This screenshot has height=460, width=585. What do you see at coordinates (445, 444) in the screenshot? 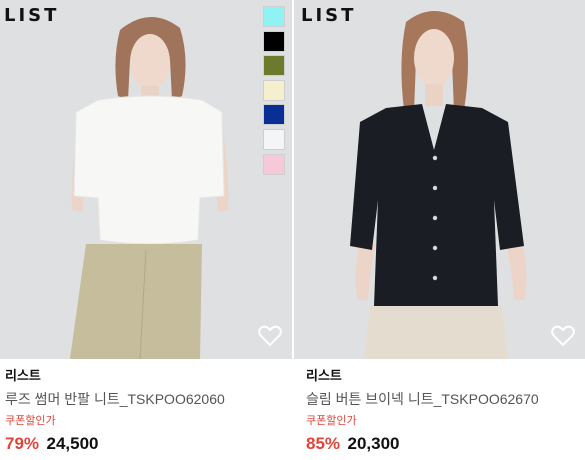
I see `price-row: 85% 20,300` at bounding box center [445, 444].